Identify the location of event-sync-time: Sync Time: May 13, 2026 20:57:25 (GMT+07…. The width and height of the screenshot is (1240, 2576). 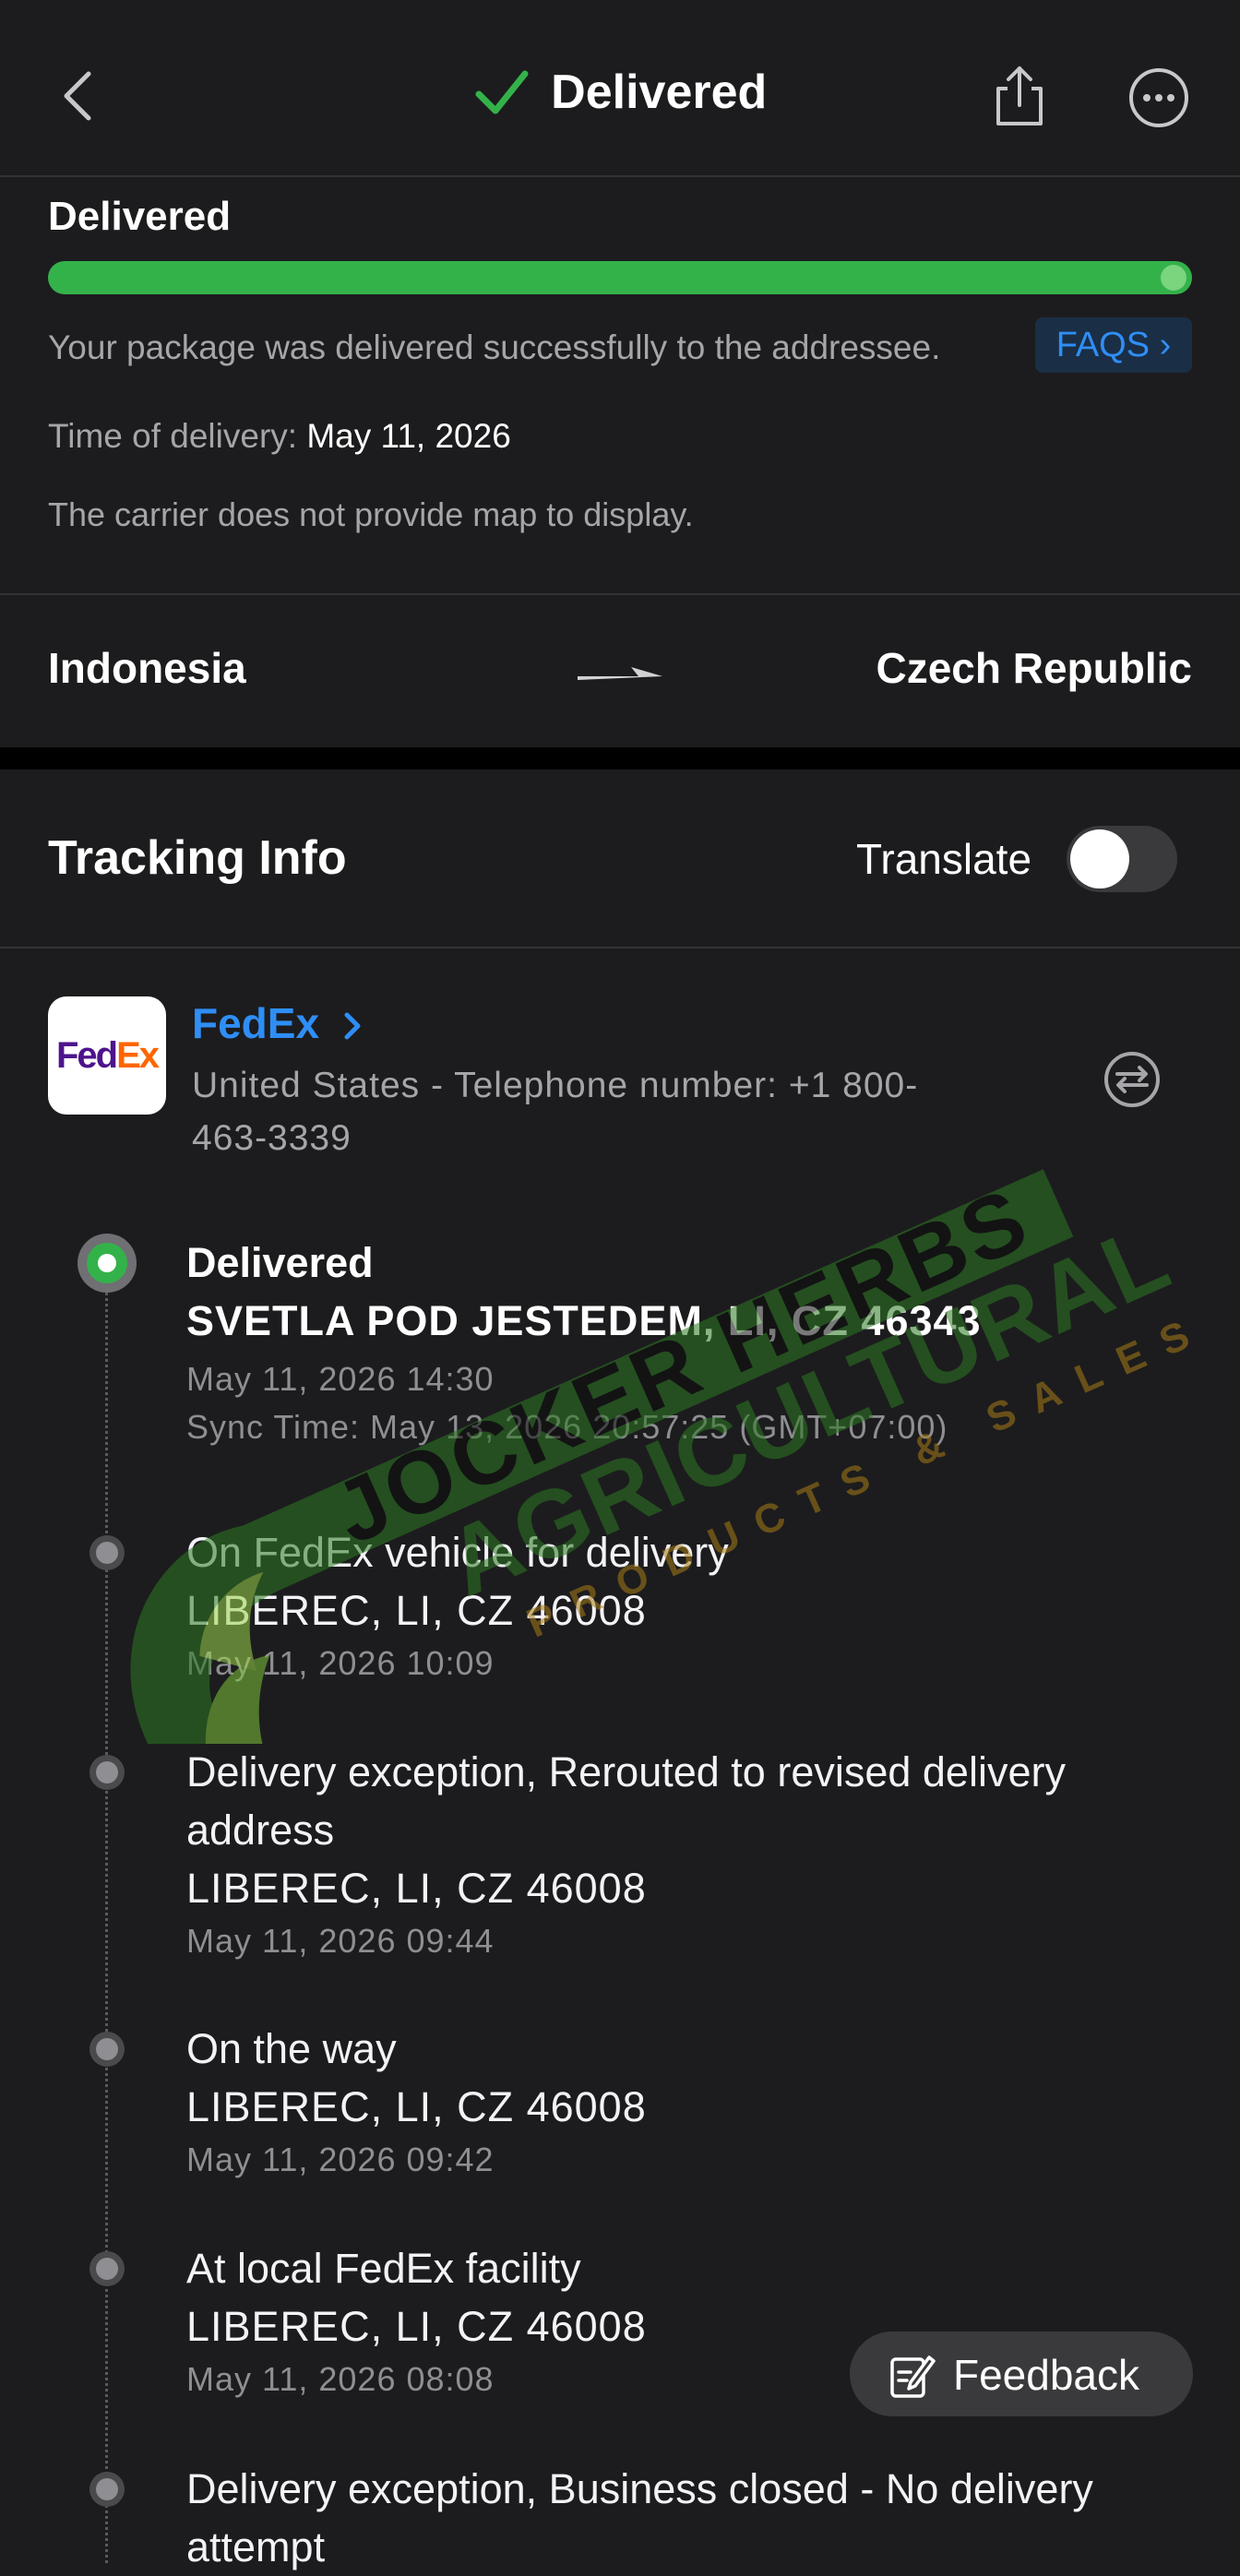
(567, 1427).